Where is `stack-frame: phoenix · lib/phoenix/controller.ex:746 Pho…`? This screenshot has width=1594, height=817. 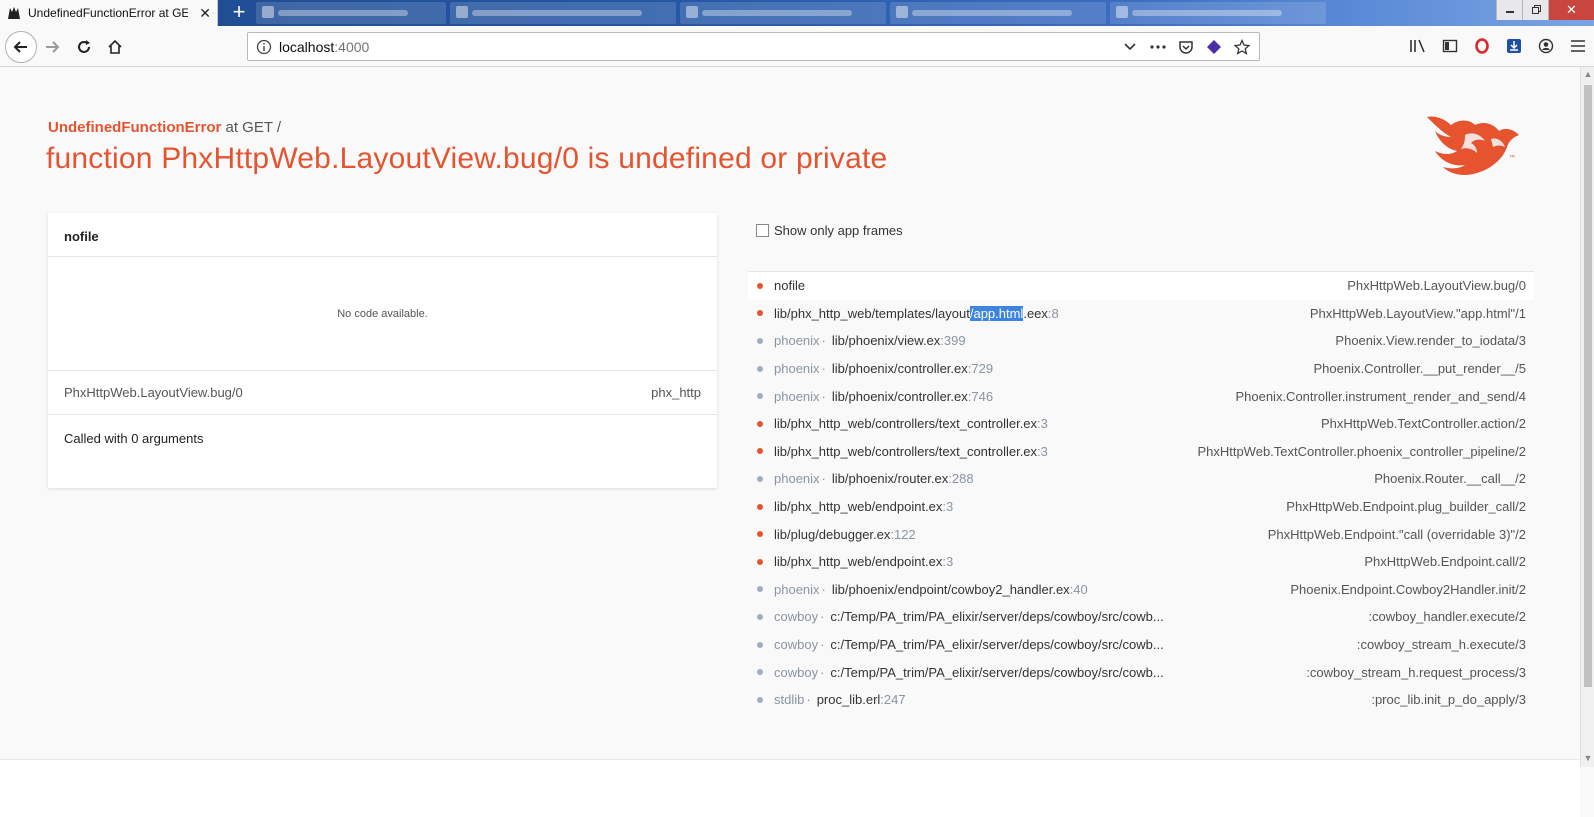 stack-frame: phoenix · lib/phoenix/controller.ex:746 Pho… is located at coordinates (1141, 396).